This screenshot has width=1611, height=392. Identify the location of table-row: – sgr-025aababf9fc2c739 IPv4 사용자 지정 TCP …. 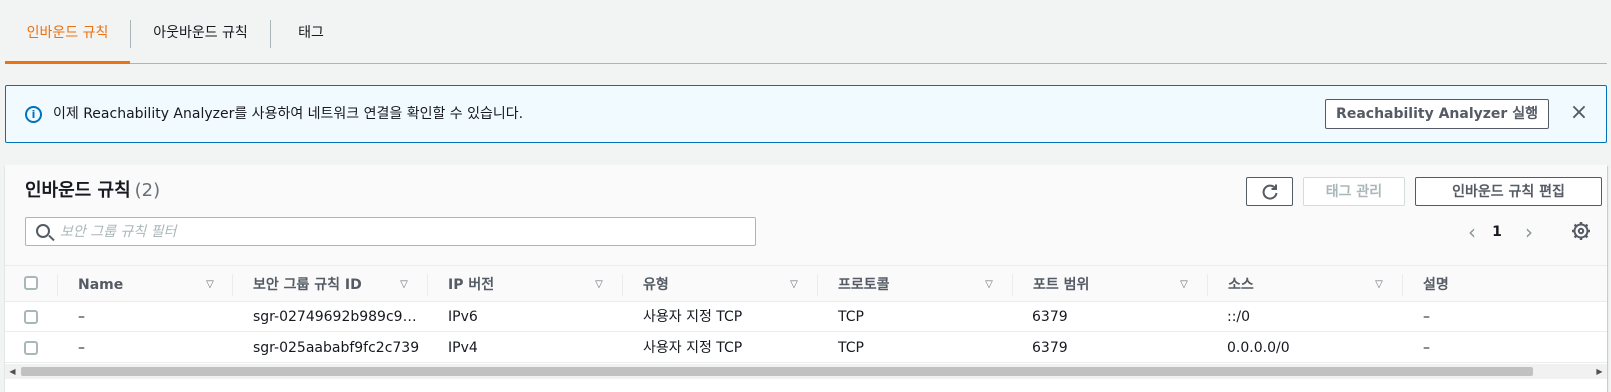
(806, 348).